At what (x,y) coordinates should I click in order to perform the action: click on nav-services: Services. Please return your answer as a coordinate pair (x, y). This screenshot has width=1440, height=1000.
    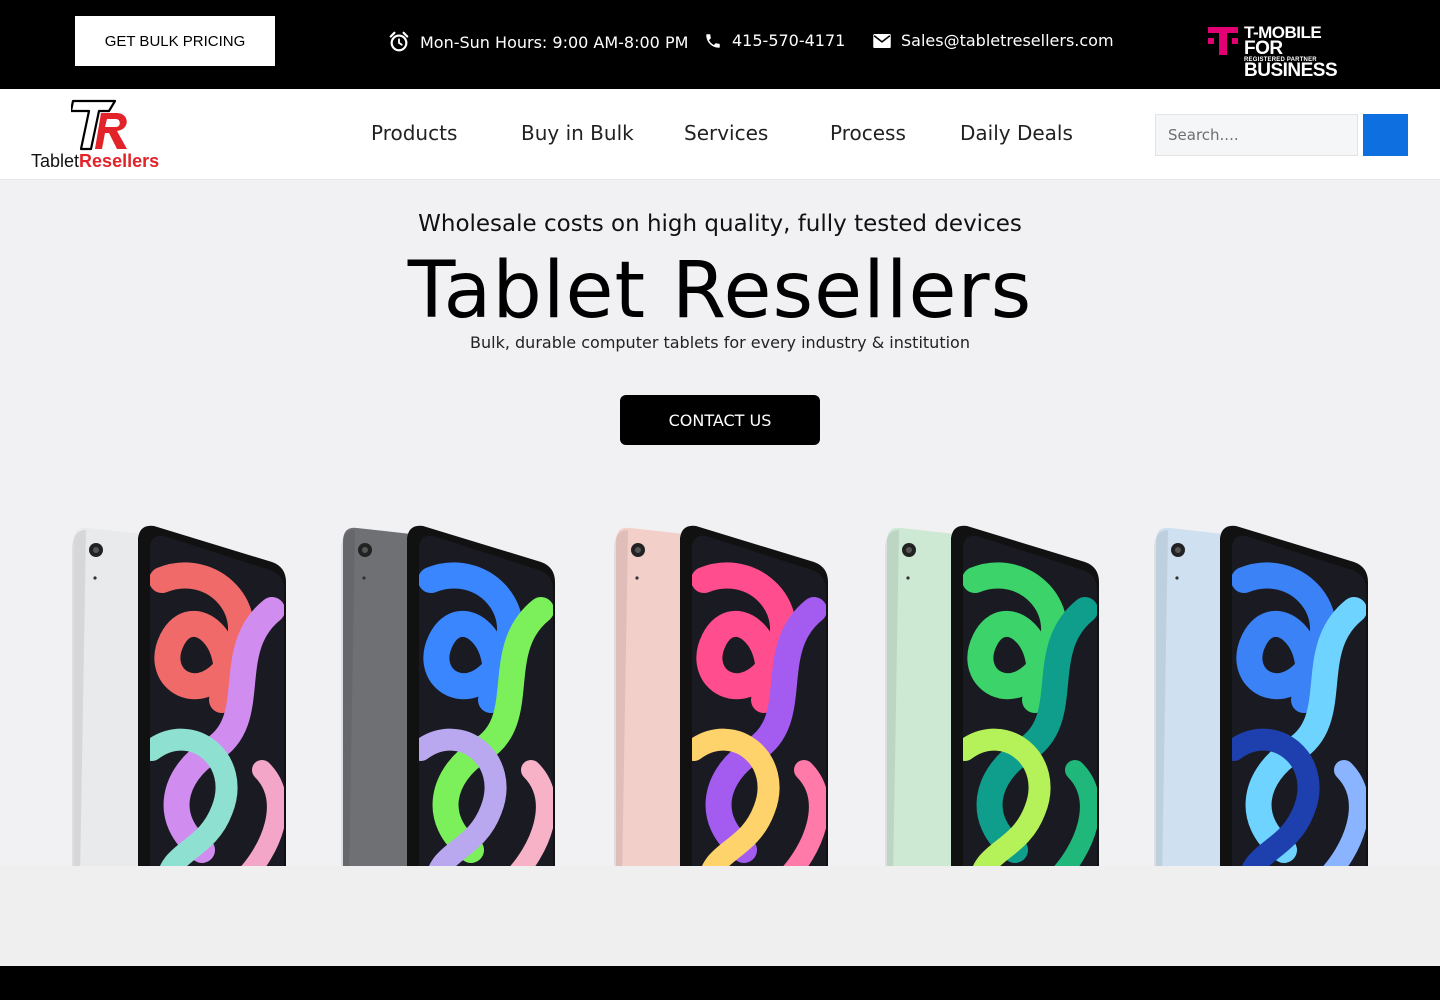
    Looking at the image, I should click on (726, 133).